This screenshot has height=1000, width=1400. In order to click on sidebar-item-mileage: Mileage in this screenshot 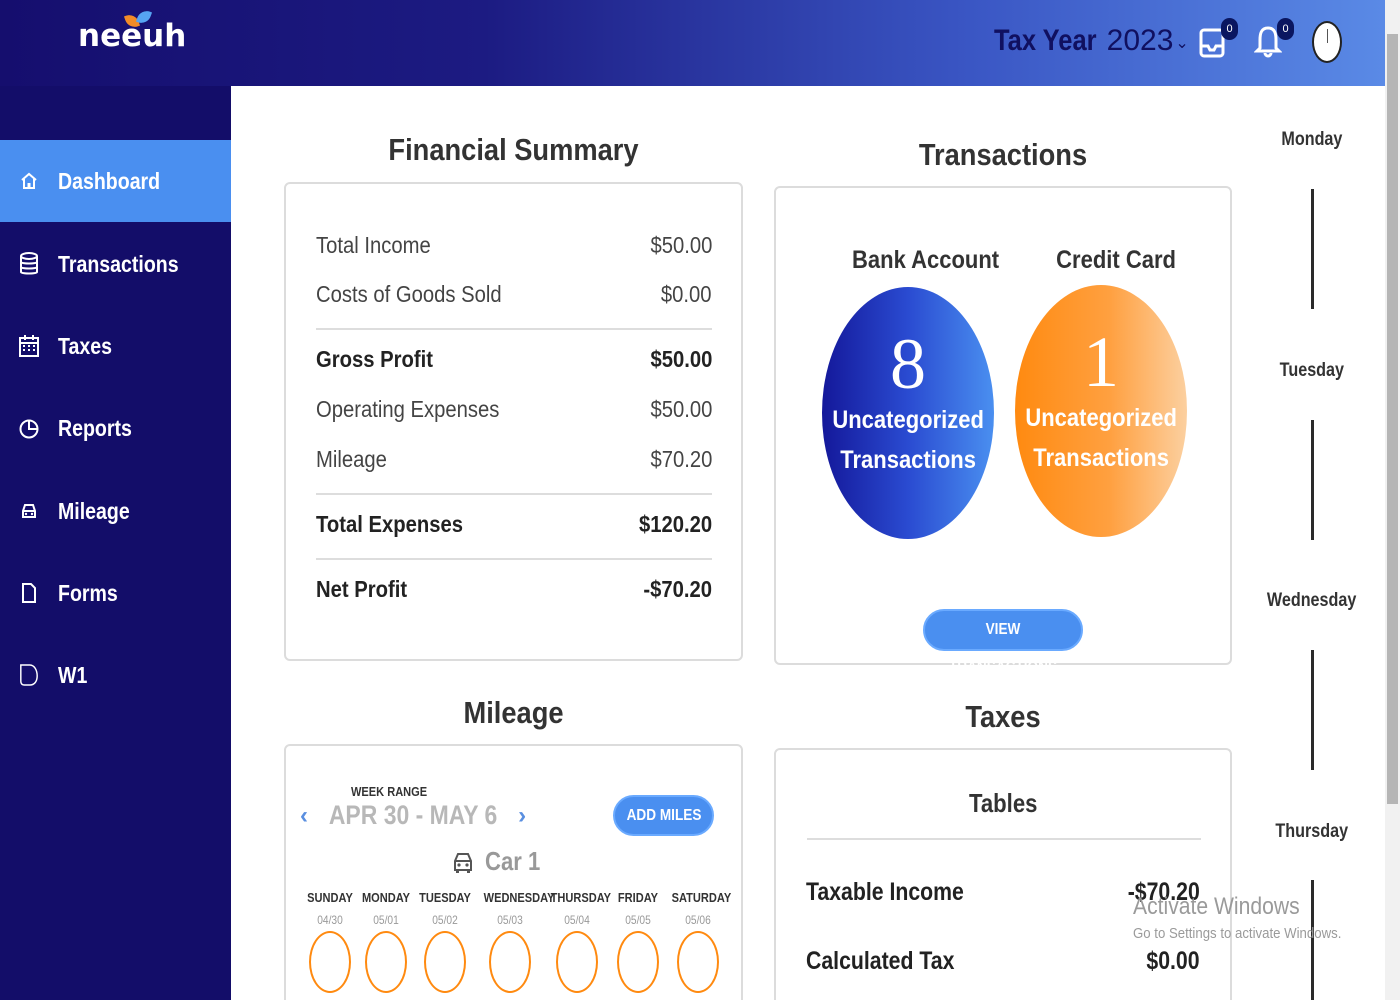, I will do `click(115, 511)`.